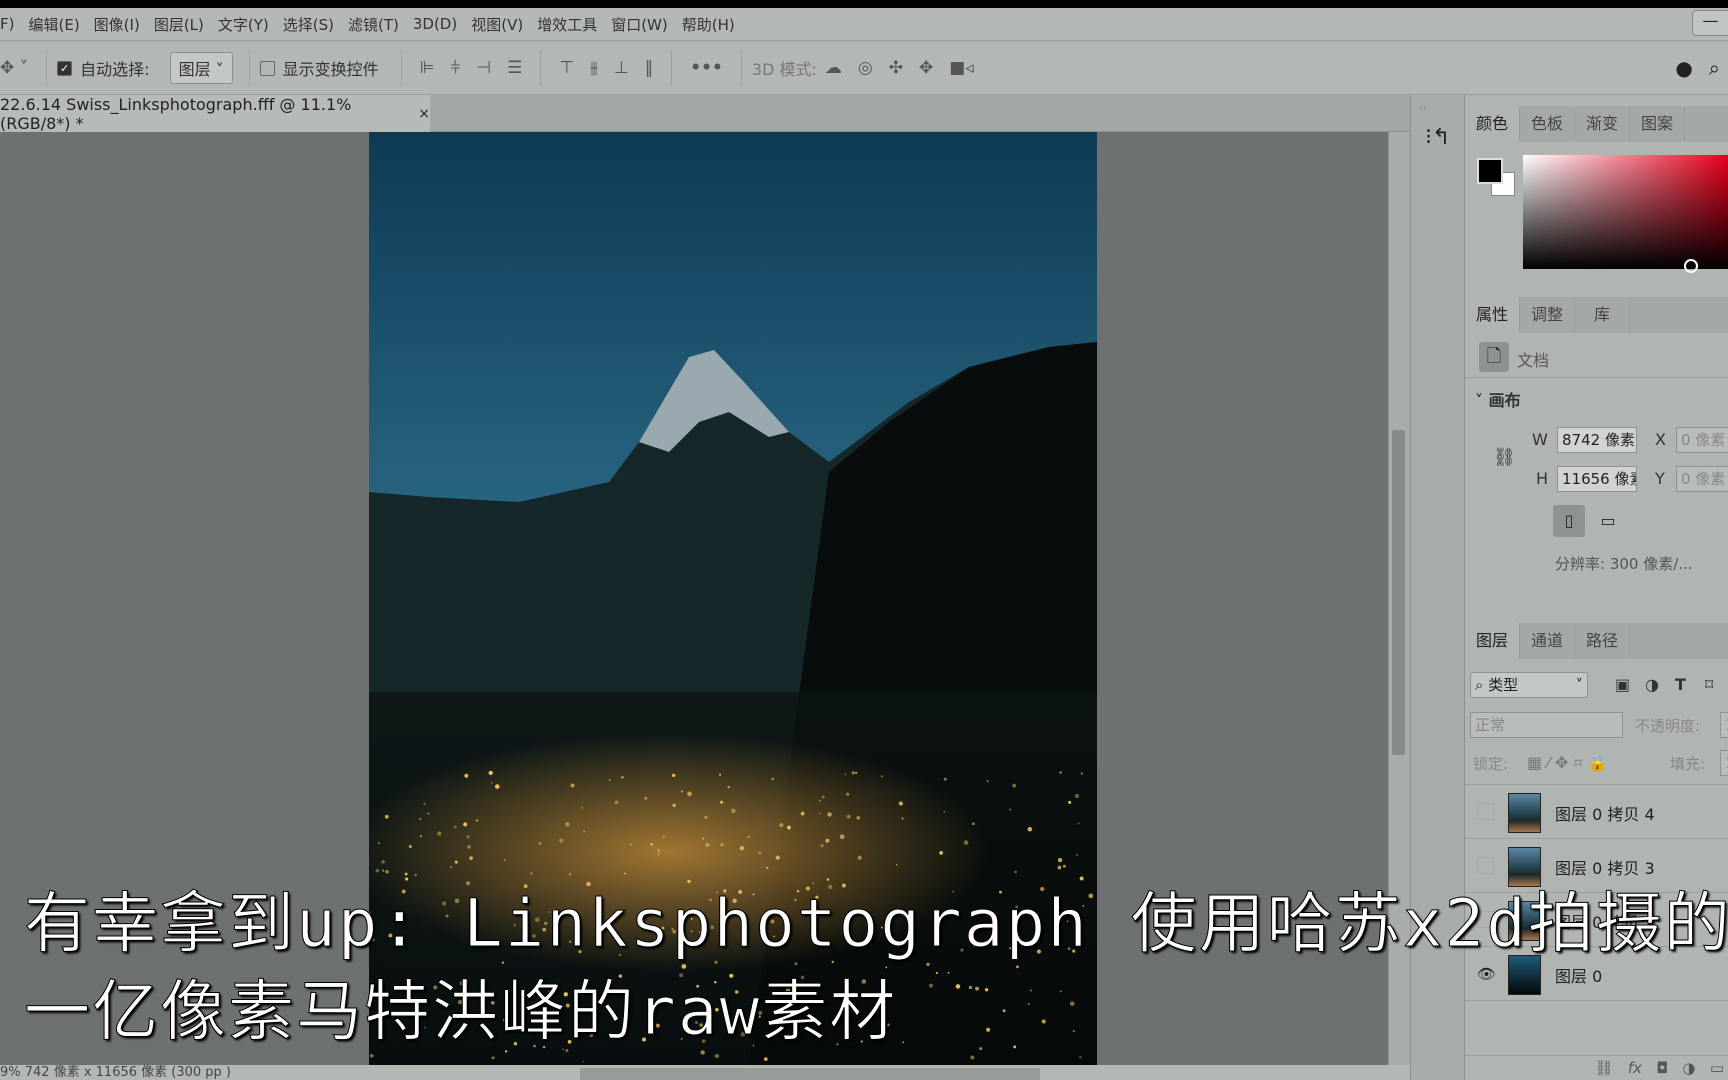  Describe the element at coordinates (1657, 124) in the screenshot. I see `tab-patterns: 图案` at that location.